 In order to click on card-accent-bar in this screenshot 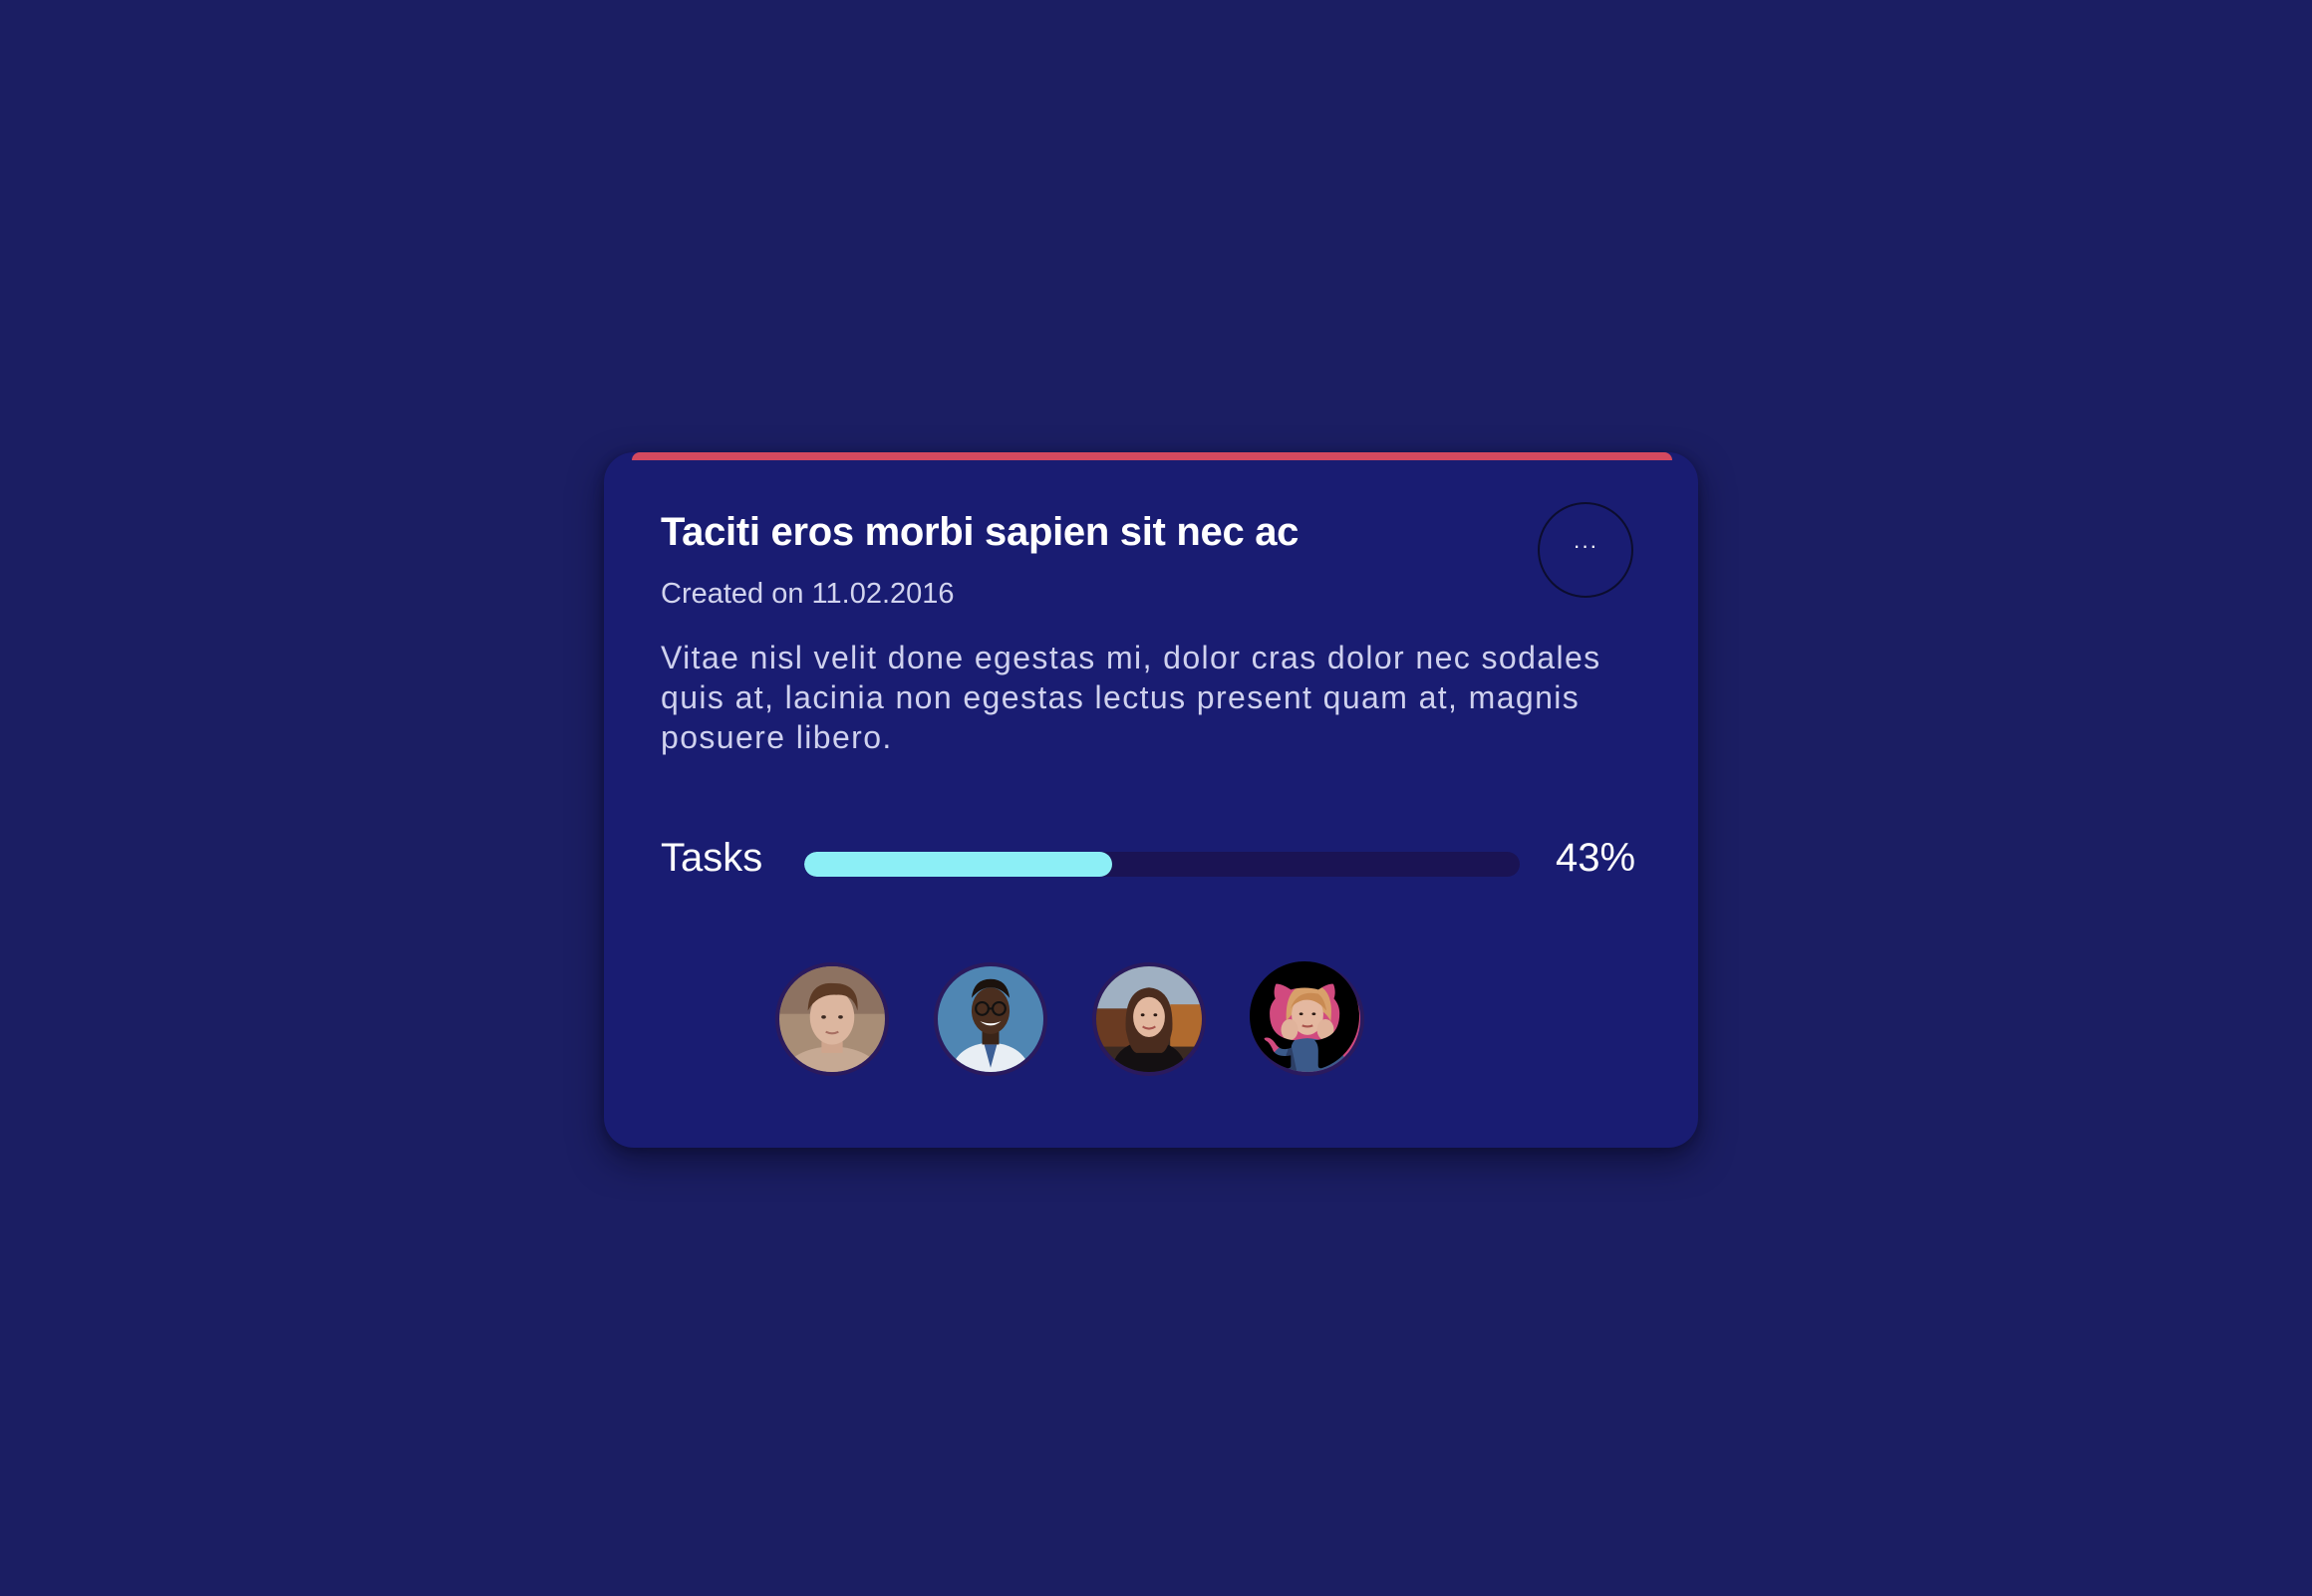, I will do `click(1152, 456)`.